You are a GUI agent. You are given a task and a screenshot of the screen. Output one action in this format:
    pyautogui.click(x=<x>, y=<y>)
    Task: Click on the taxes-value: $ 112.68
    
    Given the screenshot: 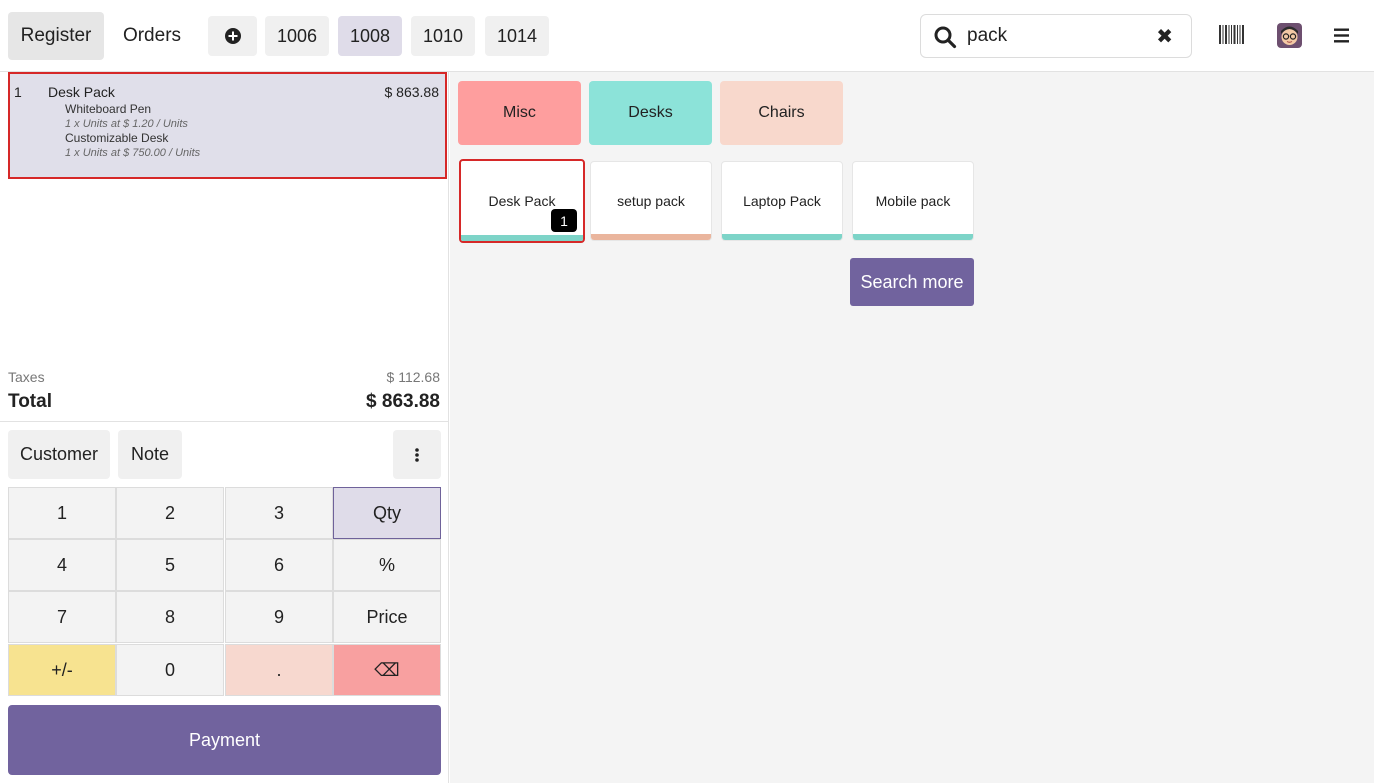 What is the action you would take?
    pyautogui.click(x=413, y=377)
    